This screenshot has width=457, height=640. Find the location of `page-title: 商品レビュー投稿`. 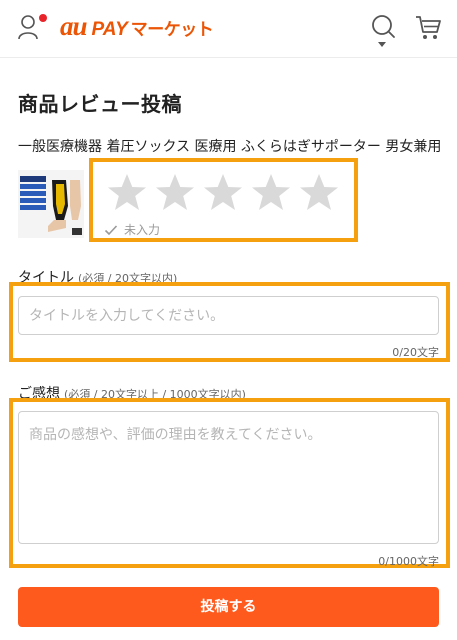

page-title: 商品レビュー投稿 is located at coordinates (100, 104).